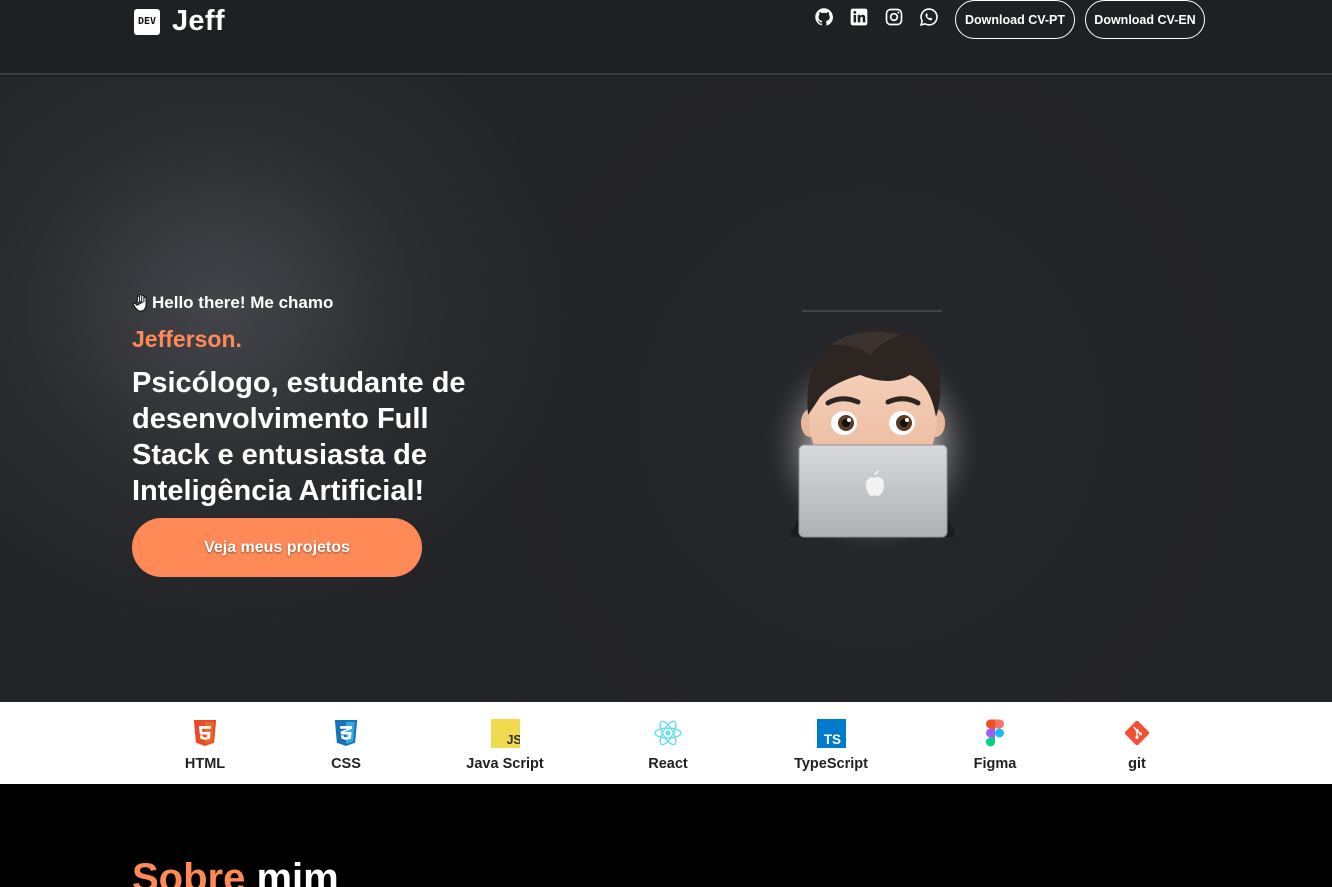 The height and width of the screenshot is (887, 1332). What do you see at coordinates (1137, 733) in the screenshot?
I see `git-icon` at bounding box center [1137, 733].